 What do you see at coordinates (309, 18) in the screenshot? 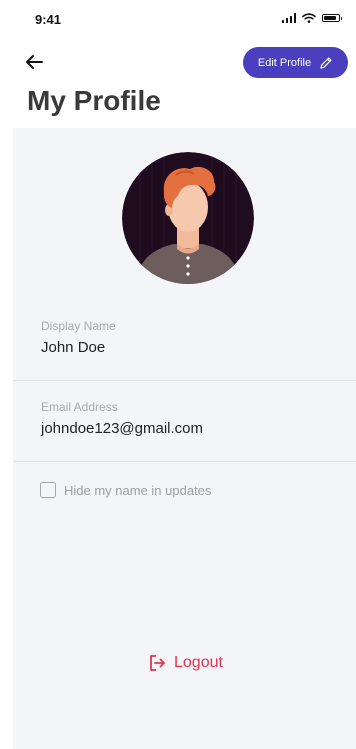
I see `wifi-icon` at bounding box center [309, 18].